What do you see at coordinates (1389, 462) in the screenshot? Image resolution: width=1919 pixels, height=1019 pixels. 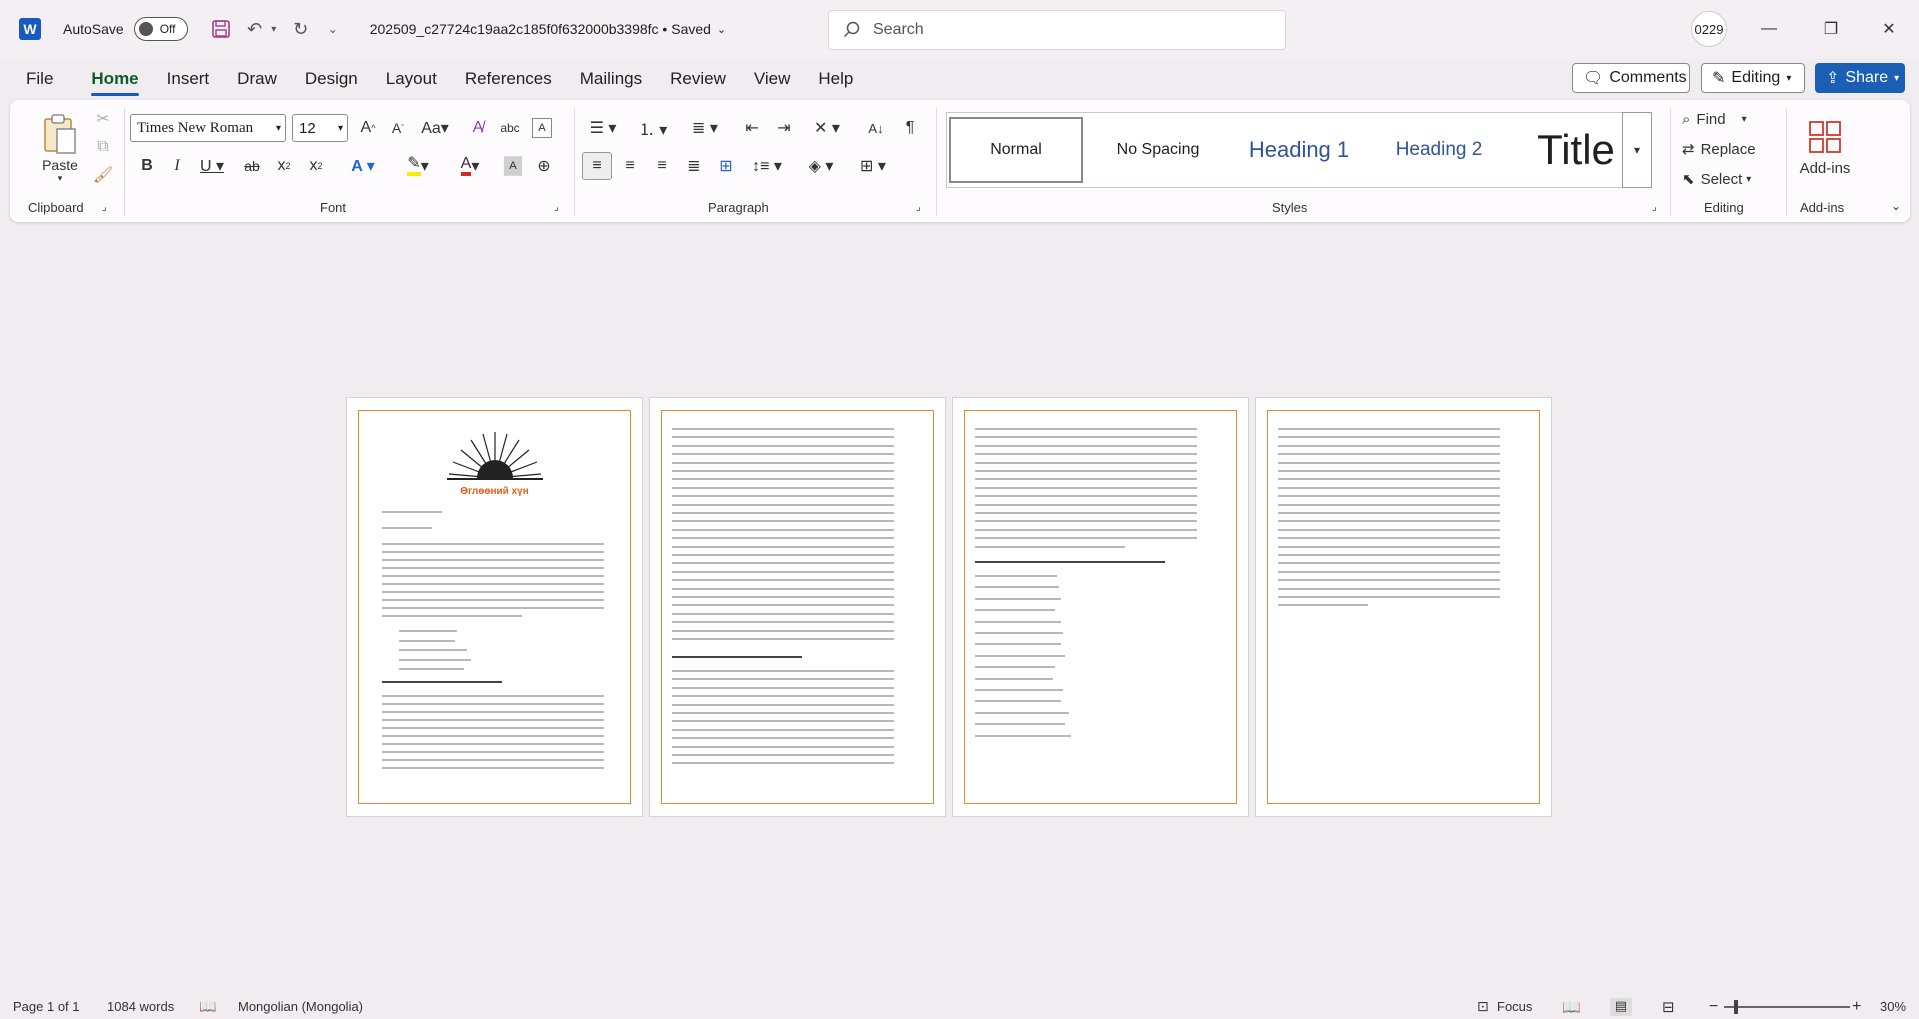 I see `text-line` at bounding box center [1389, 462].